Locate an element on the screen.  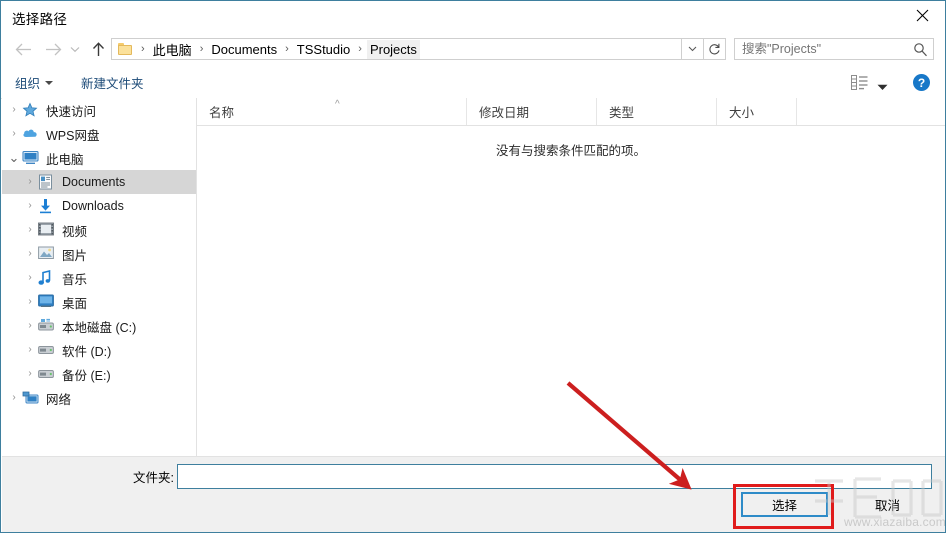
tree-item-downloads: › Downloads is located at coordinates (99, 206).